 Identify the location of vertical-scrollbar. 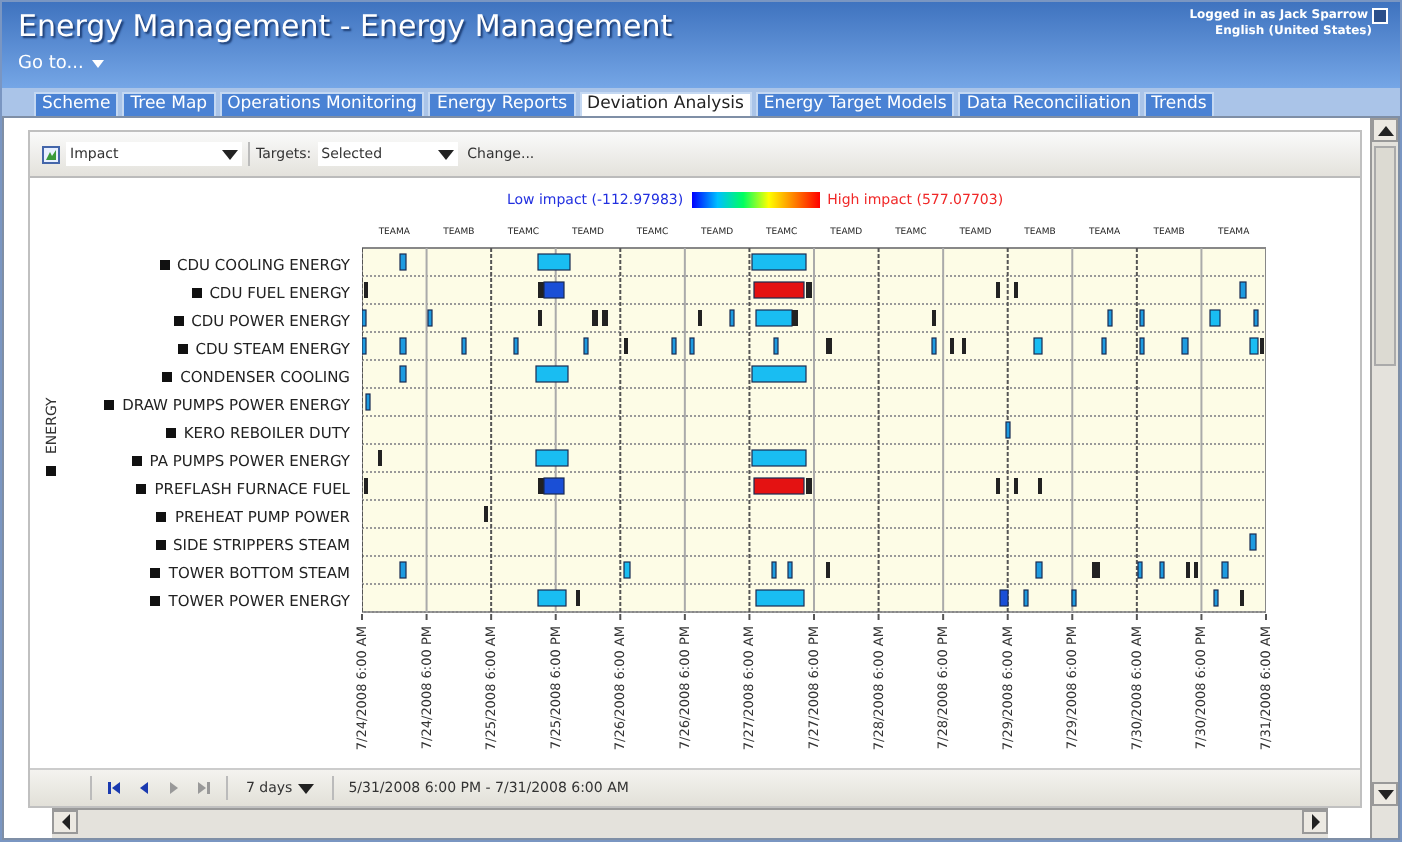
(1384, 478).